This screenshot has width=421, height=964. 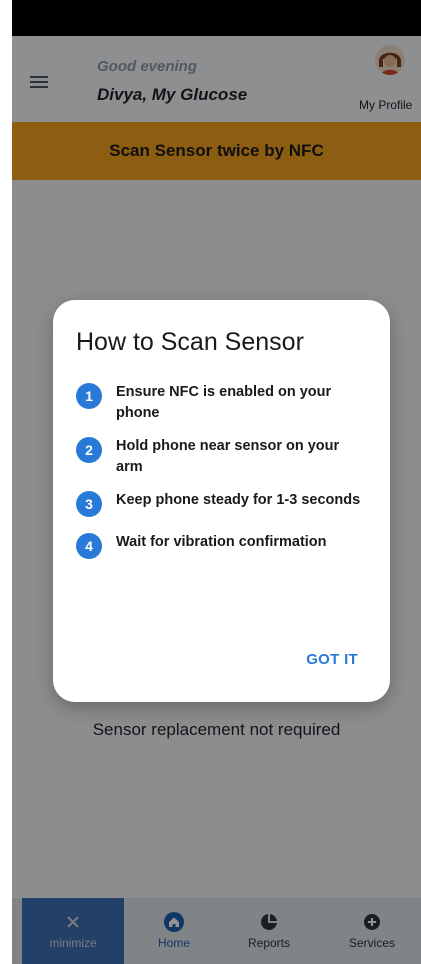 What do you see at coordinates (216, 18) in the screenshot?
I see `status-bar` at bounding box center [216, 18].